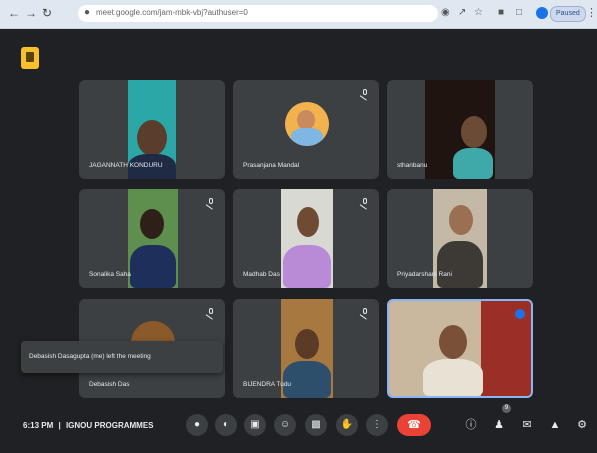 This screenshot has width=597, height=453. Describe the element at coordinates (568, 14) in the screenshot. I see `profile-status-label: Paused` at that location.